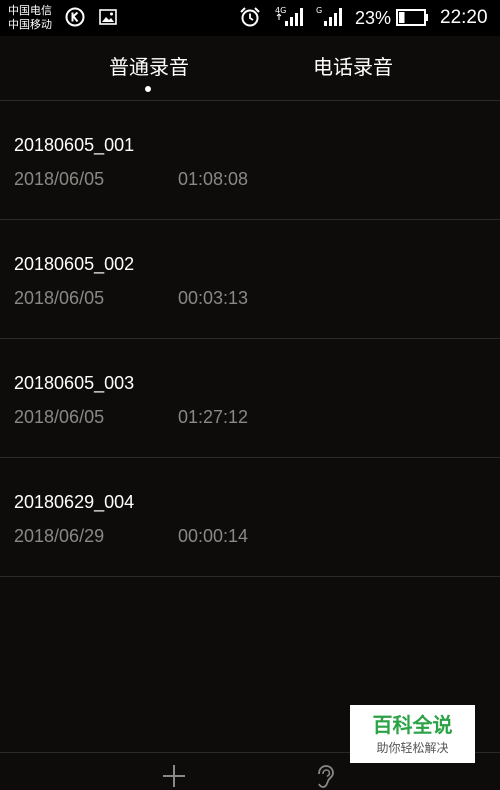  I want to click on network-2-label: G, so click(319, 10).